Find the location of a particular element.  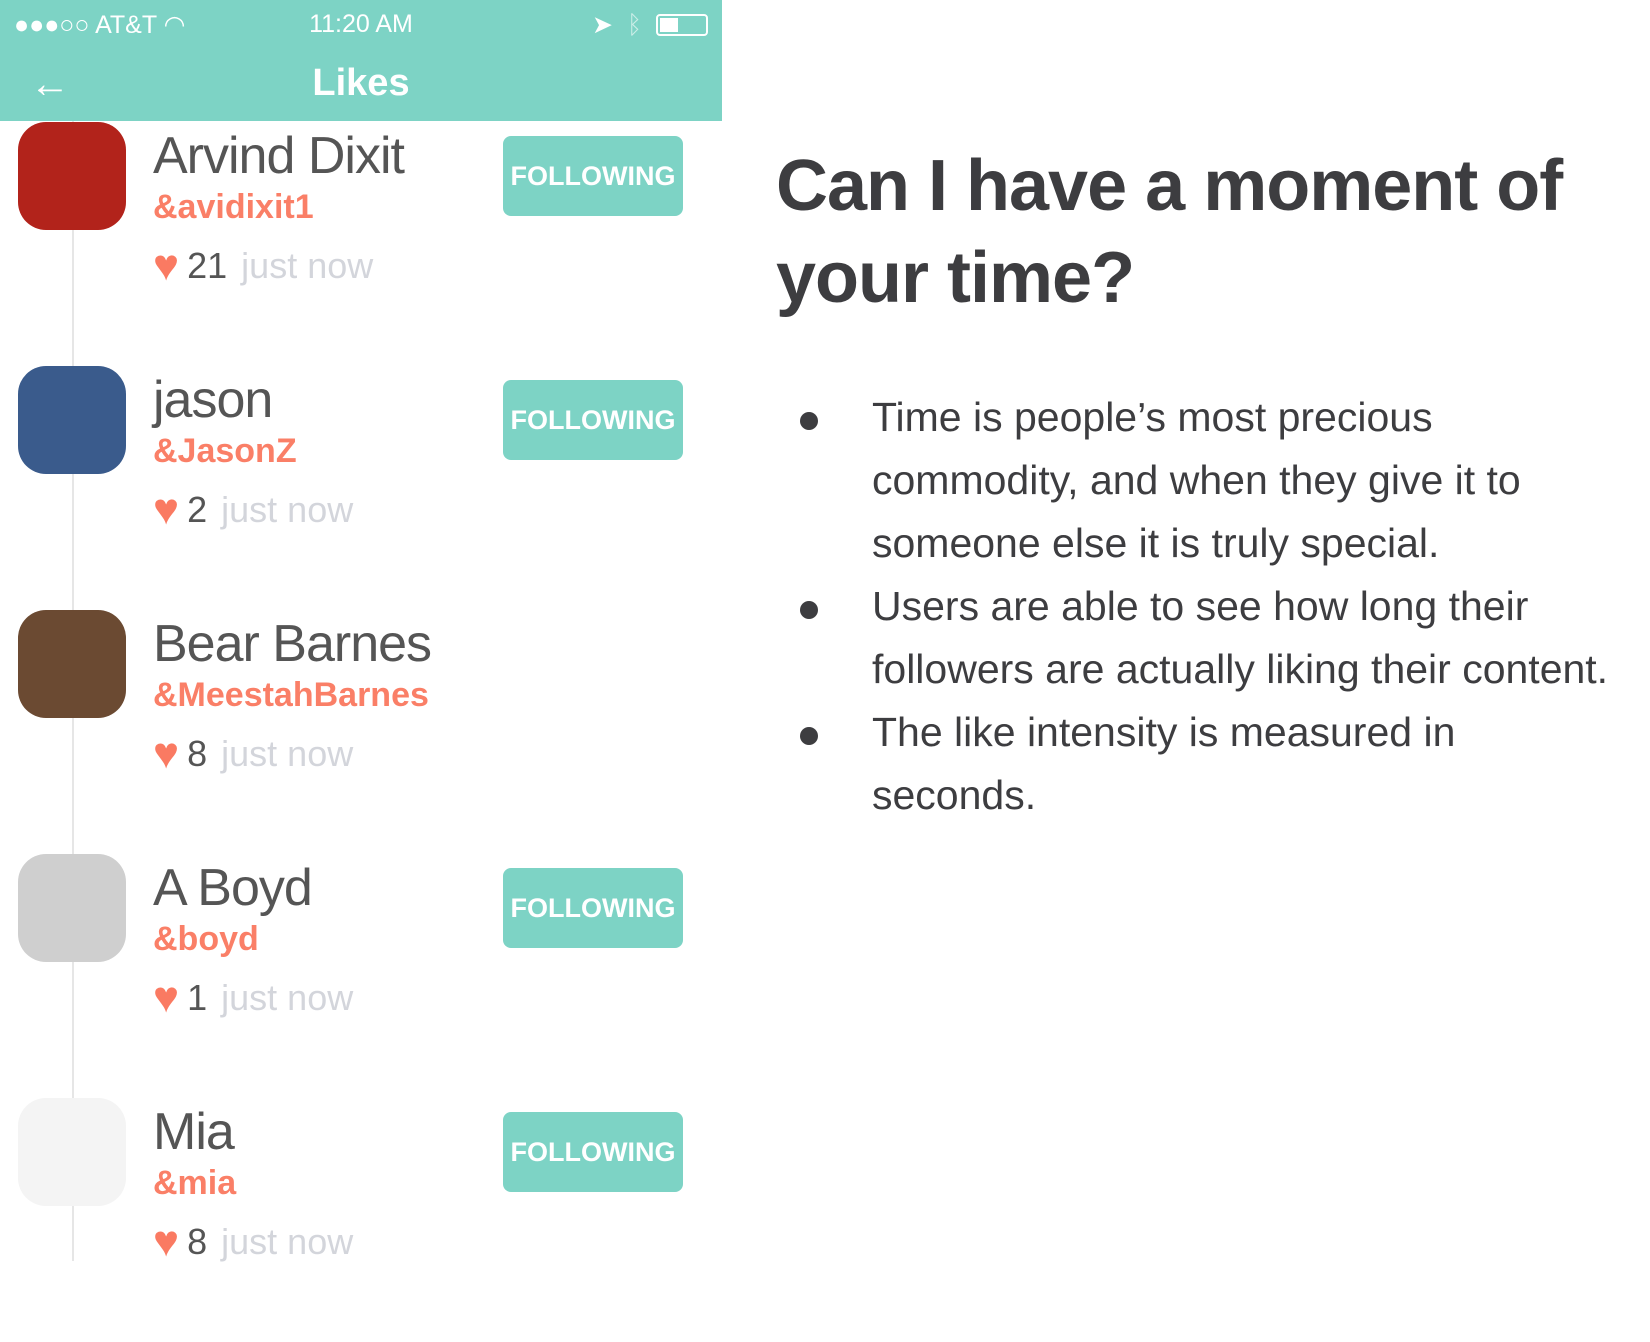

like-seconds: 2 is located at coordinates (197, 509).